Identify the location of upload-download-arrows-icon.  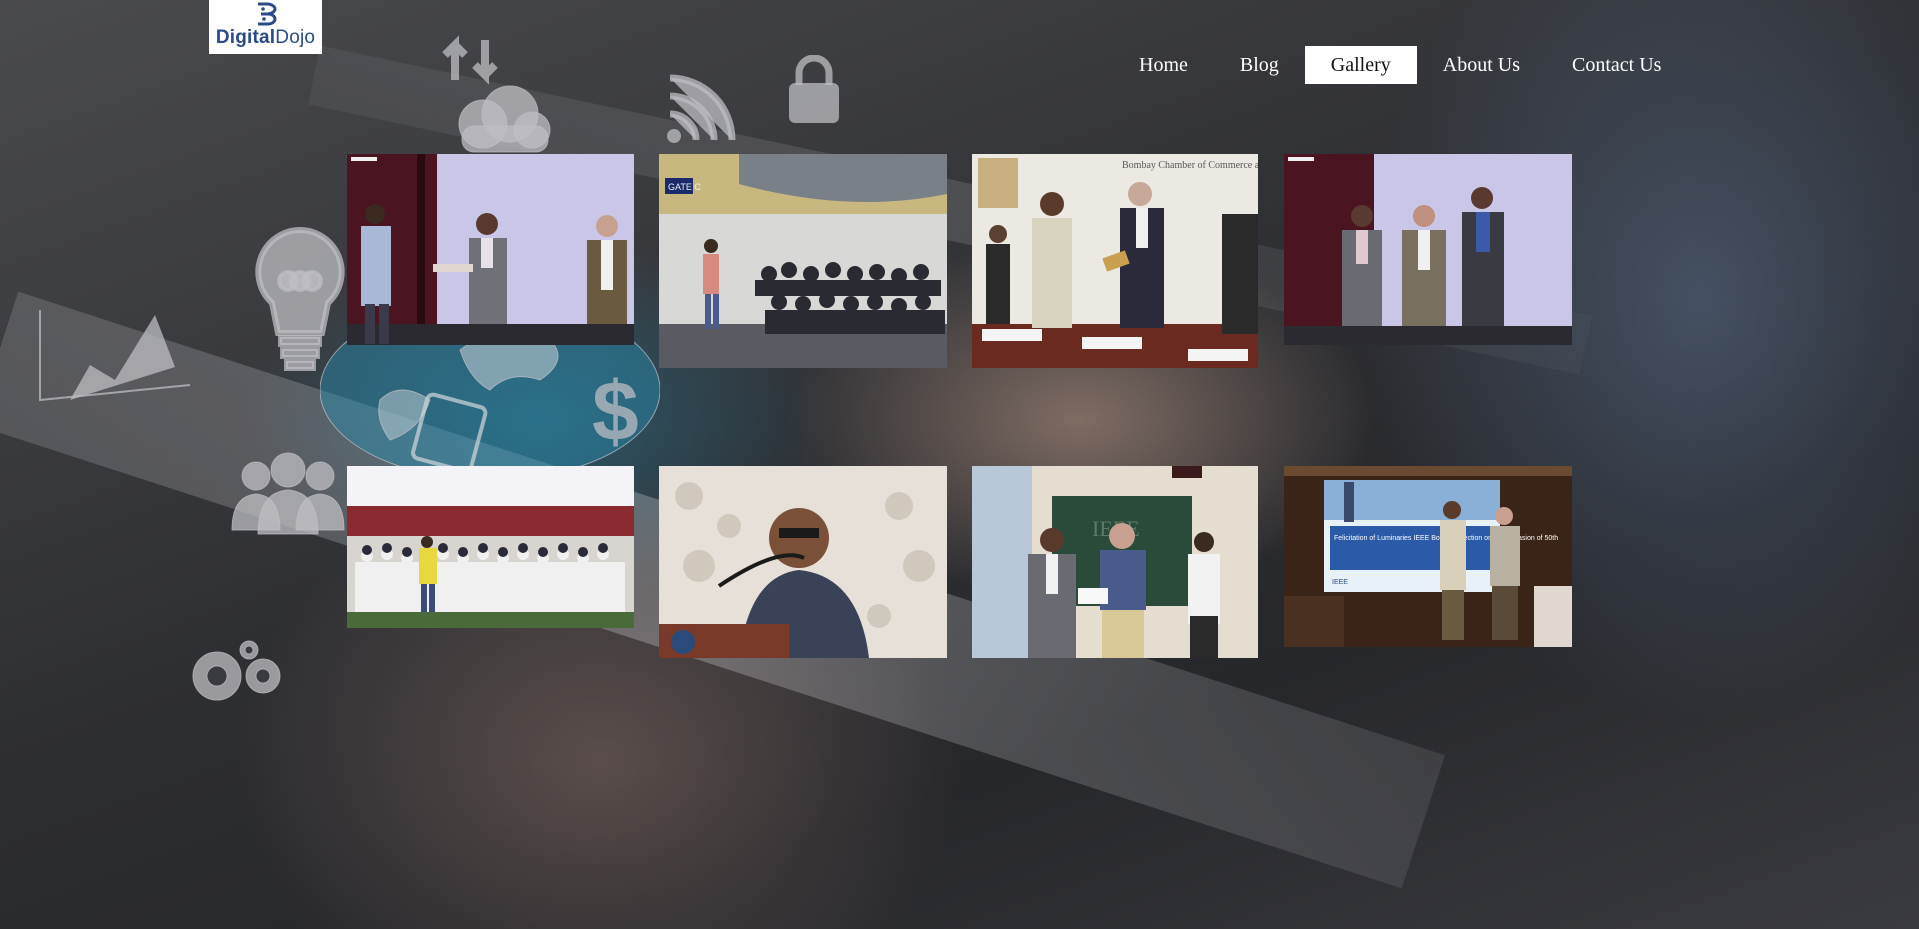
(470, 60).